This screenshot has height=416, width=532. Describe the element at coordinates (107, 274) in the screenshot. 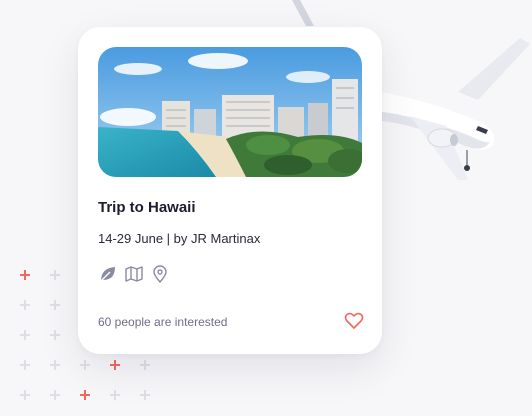

I see `leaf-icon` at that location.